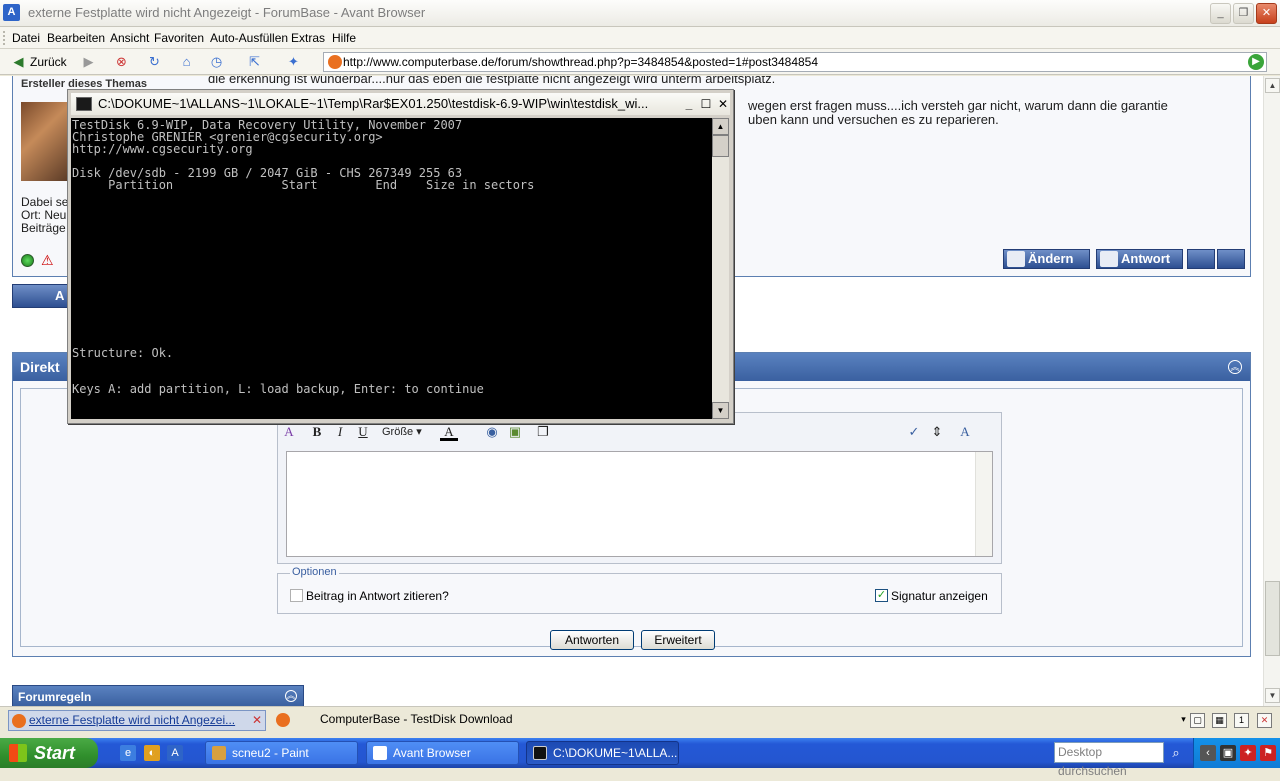 This screenshot has height=781, width=1280. Describe the element at coordinates (1228, 753) in the screenshot. I see `network-icon: ▣` at that location.